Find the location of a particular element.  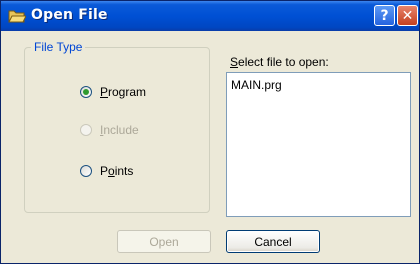

file-type-legend: File Type is located at coordinates (58, 47).